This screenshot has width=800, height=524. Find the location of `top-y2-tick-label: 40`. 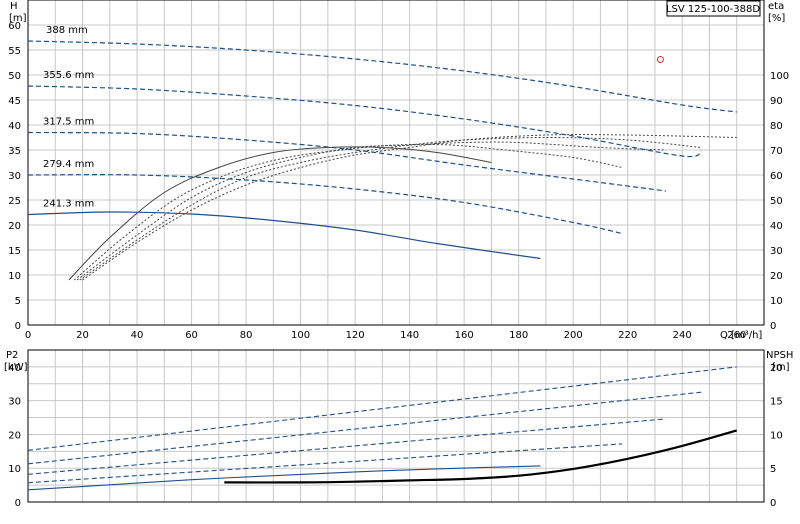

top-y2-tick-label: 40 is located at coordinates (776, 226).